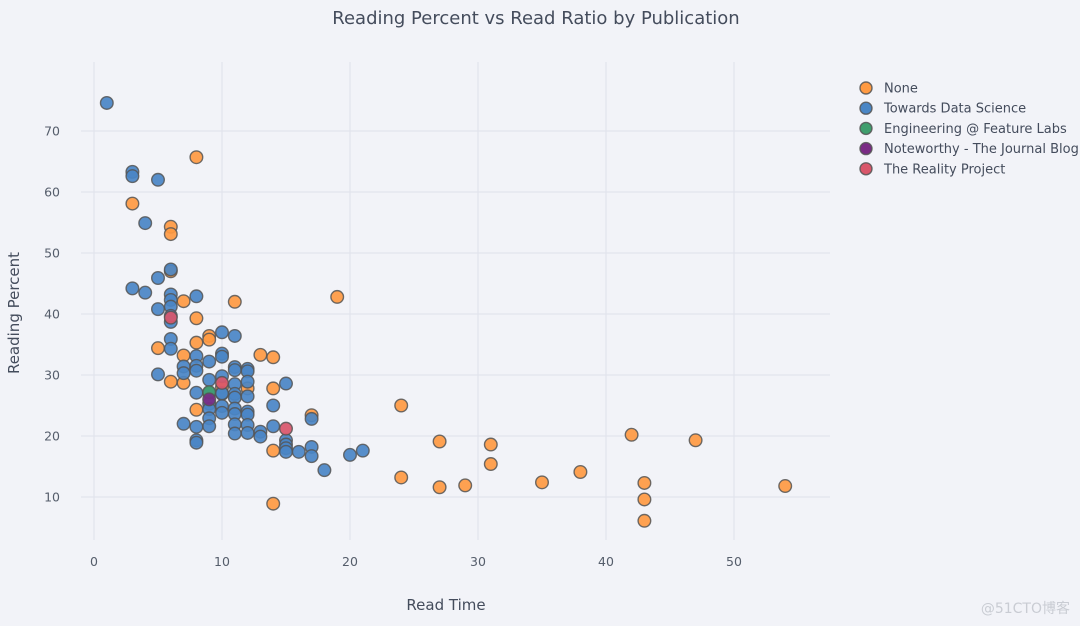 The image size is (1080, 626). What do you see at coordinates (52, 436) in the screenshot?
I see `y-tick-label: 20` at bounding box center [52, 436].